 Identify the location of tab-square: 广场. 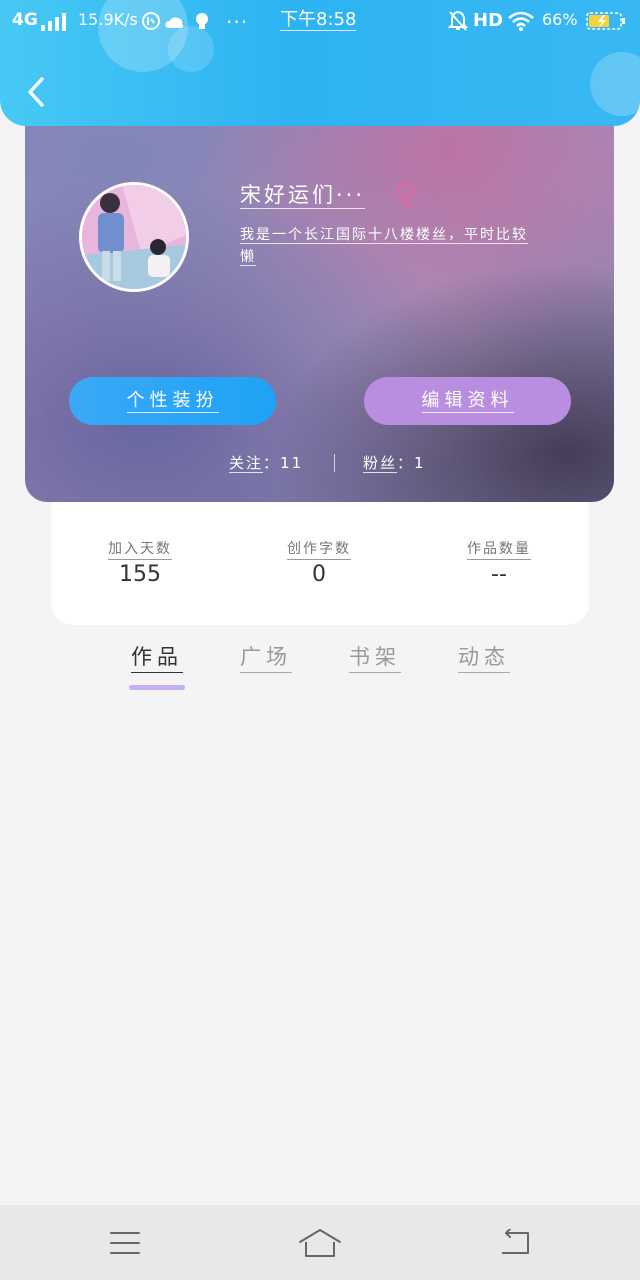
(266, 666).